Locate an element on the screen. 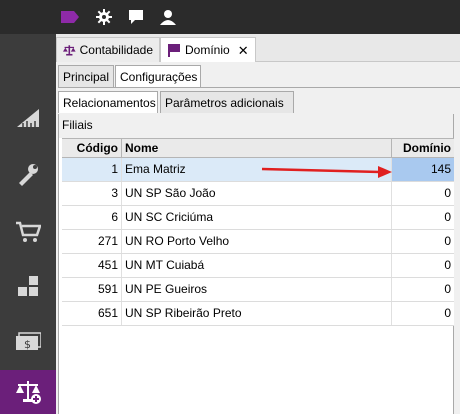  cell-nome: UN PE Gueiros is located at coordinates (257, 289).